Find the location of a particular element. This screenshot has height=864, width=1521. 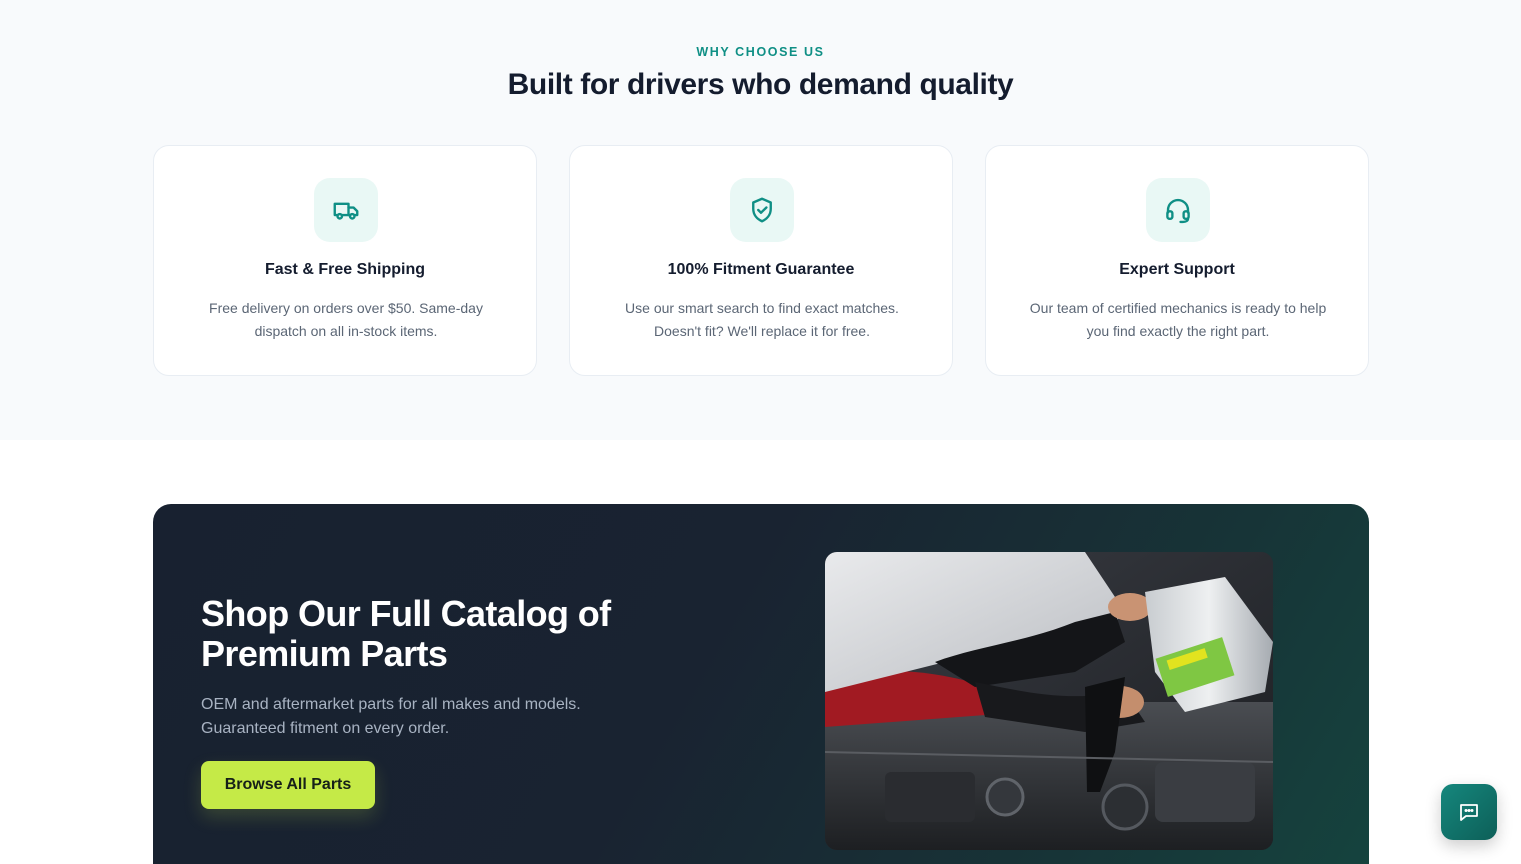

chat-button is located at coordinates (1469, 812).